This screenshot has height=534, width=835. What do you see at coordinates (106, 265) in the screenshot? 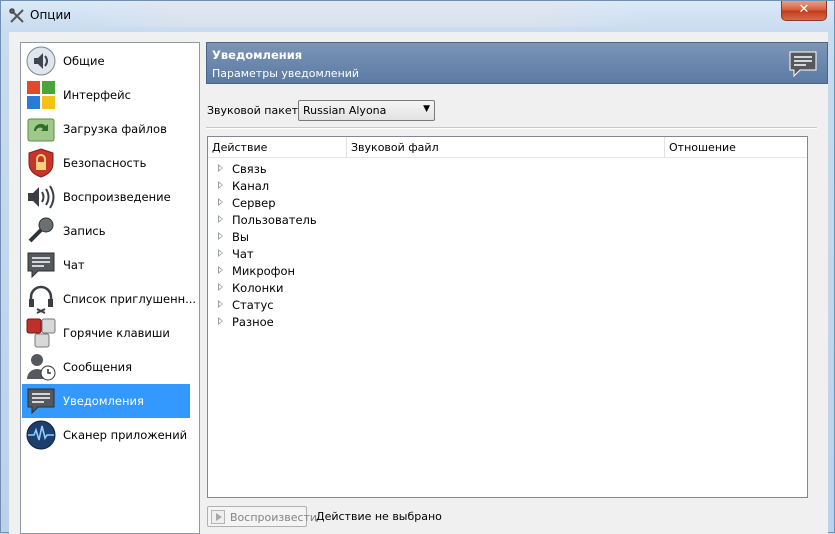
I see `sidebar-item-chat: Чат` at bounding box center [106, 265].